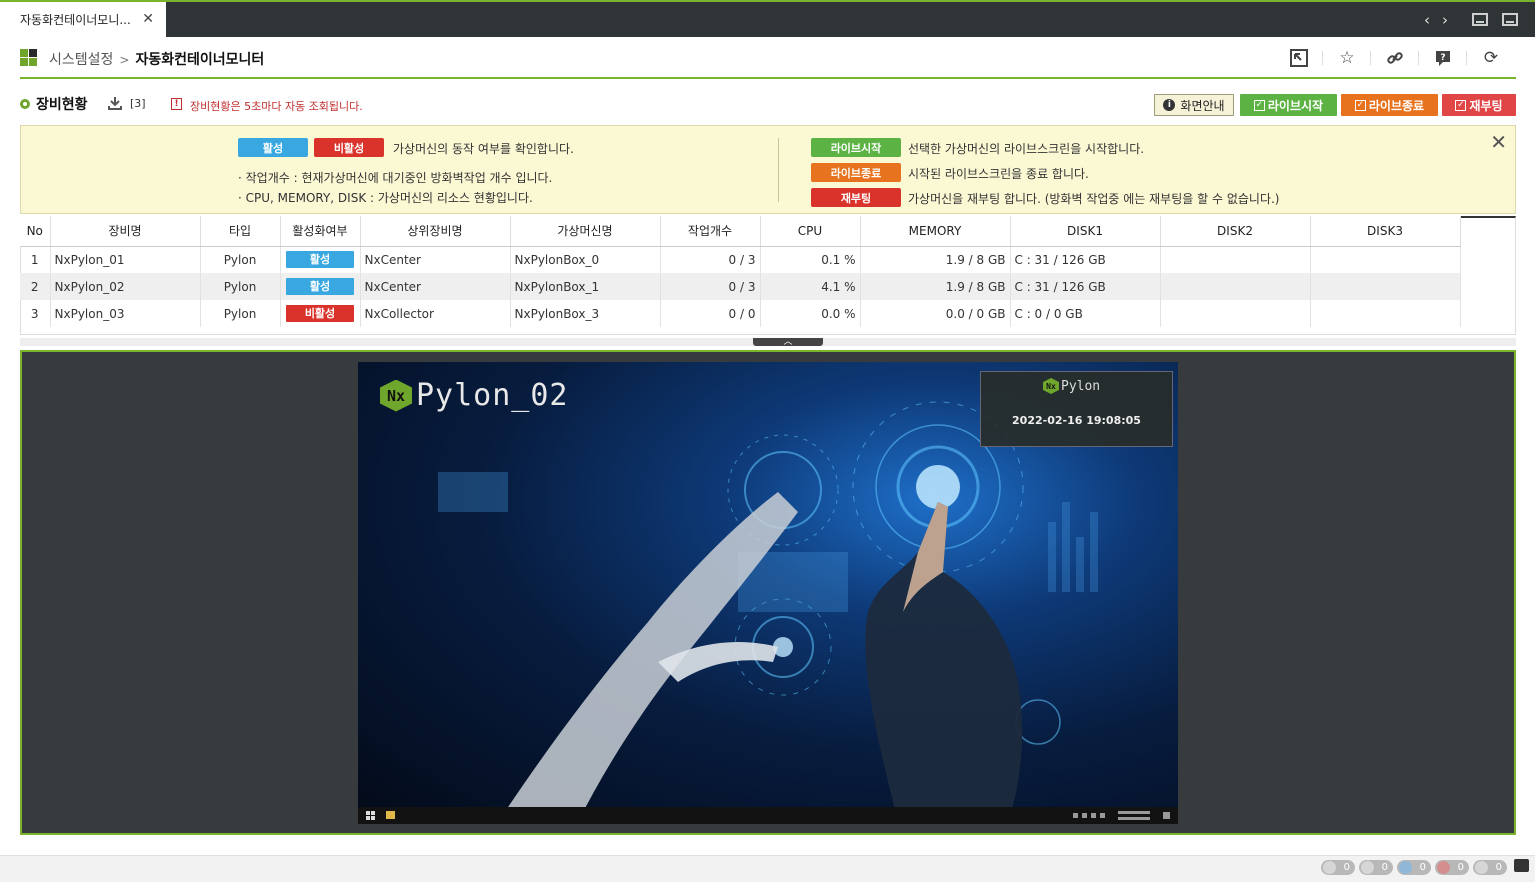  What do you see at coordinates (1347, 58) in the screenshot?
I see `star-icon: ☆` at bounding box center [1347, 58].